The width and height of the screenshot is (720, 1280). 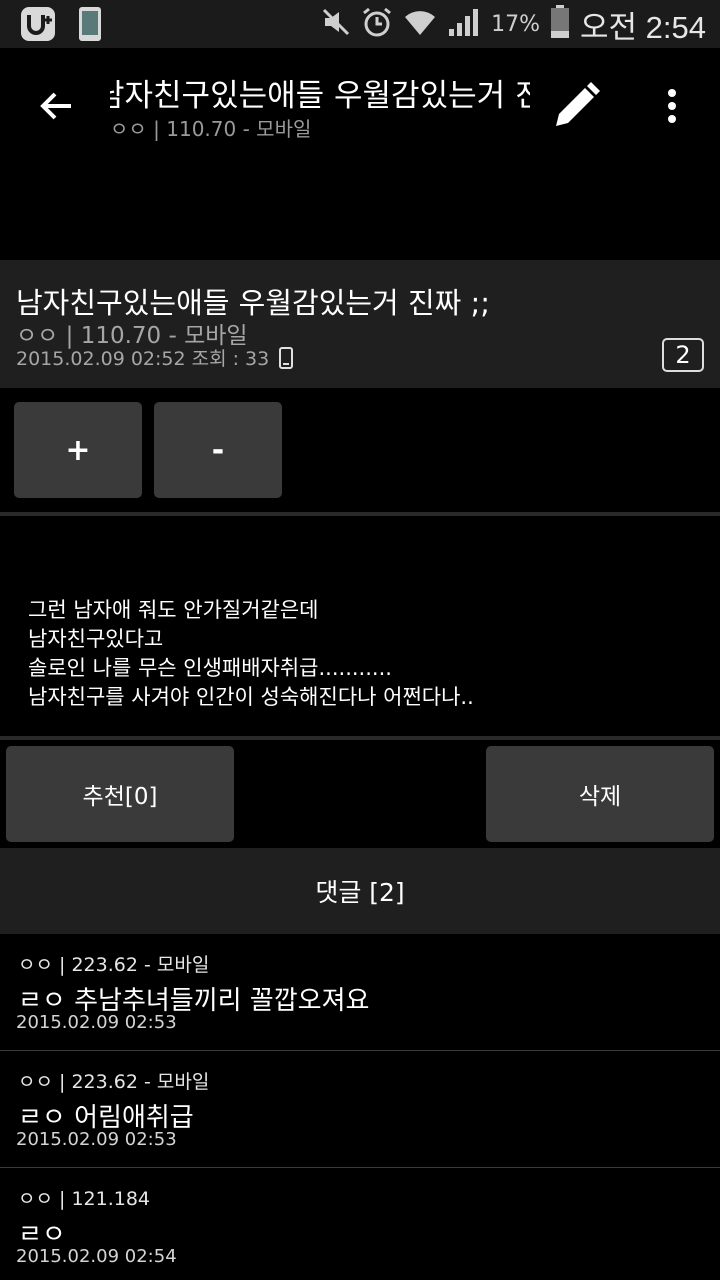 What do you see at coordinates (360, 1224) in the screenshot?
I see `comment-item: ㅇㅇ | 121.184 ㄹㅇ 2015.02.09 02:54` at bounding box center [360, 1224].